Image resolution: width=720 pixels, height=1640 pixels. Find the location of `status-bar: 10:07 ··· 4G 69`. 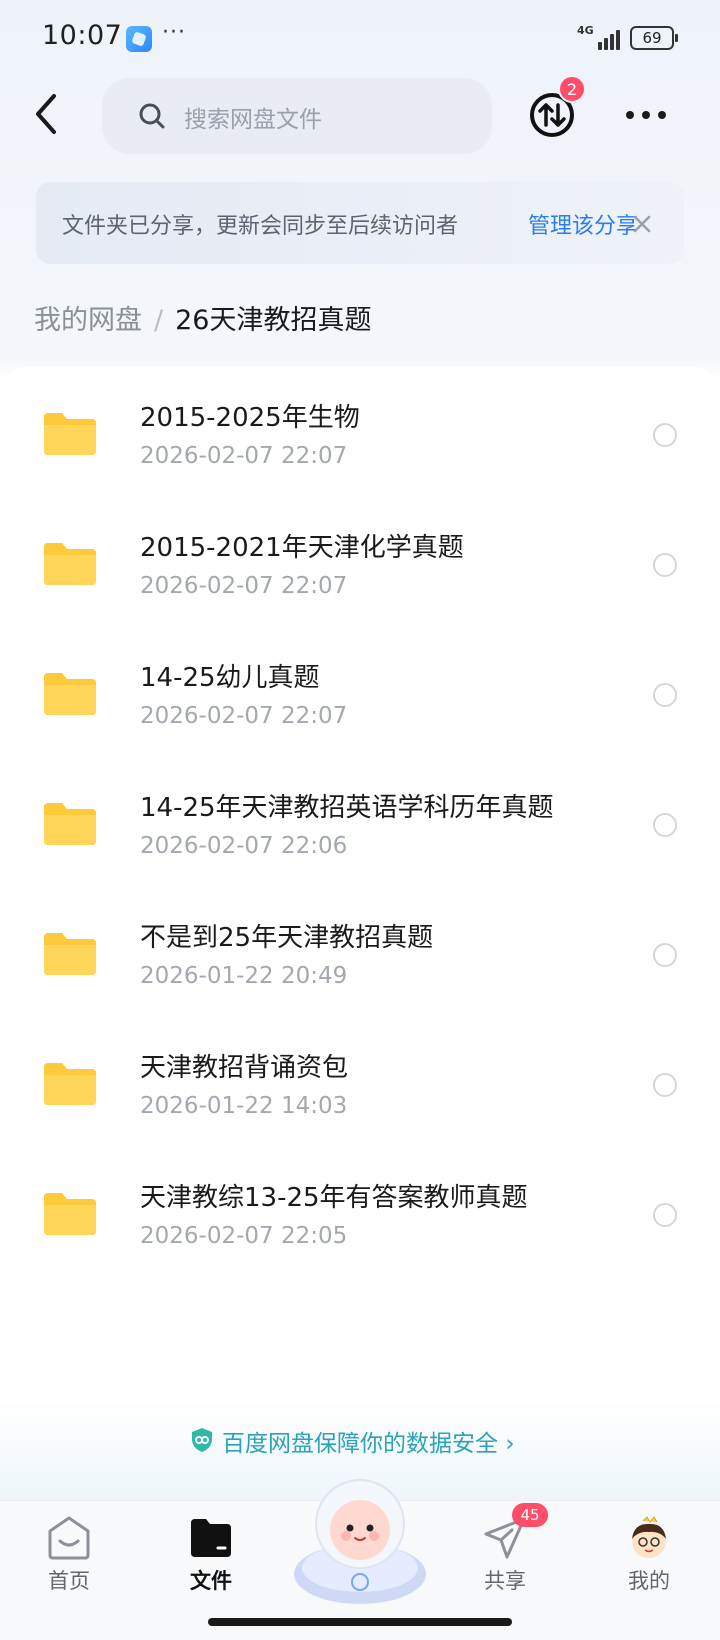

status-bar: 10:07 ··· 4G 69 is located at coordinates (360, 38).